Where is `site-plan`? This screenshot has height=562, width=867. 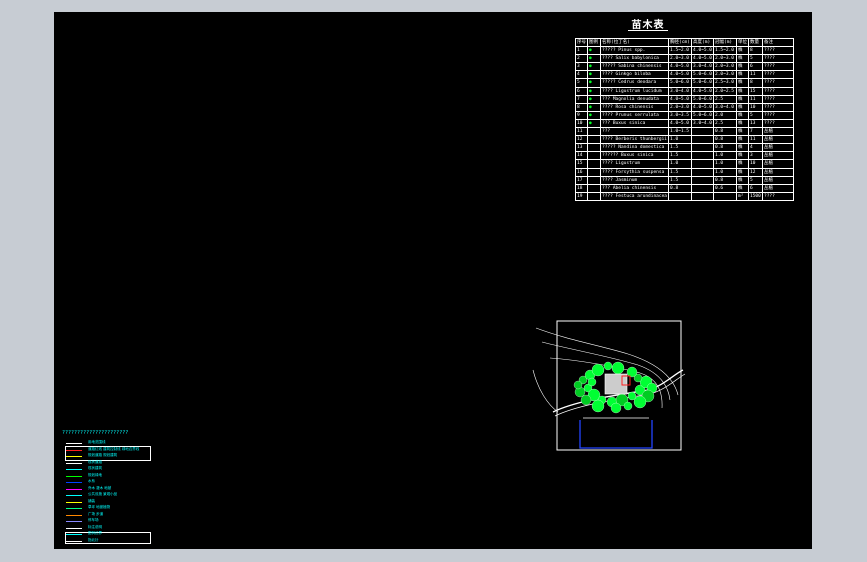
site-plan is located at coordinates (609, 385).